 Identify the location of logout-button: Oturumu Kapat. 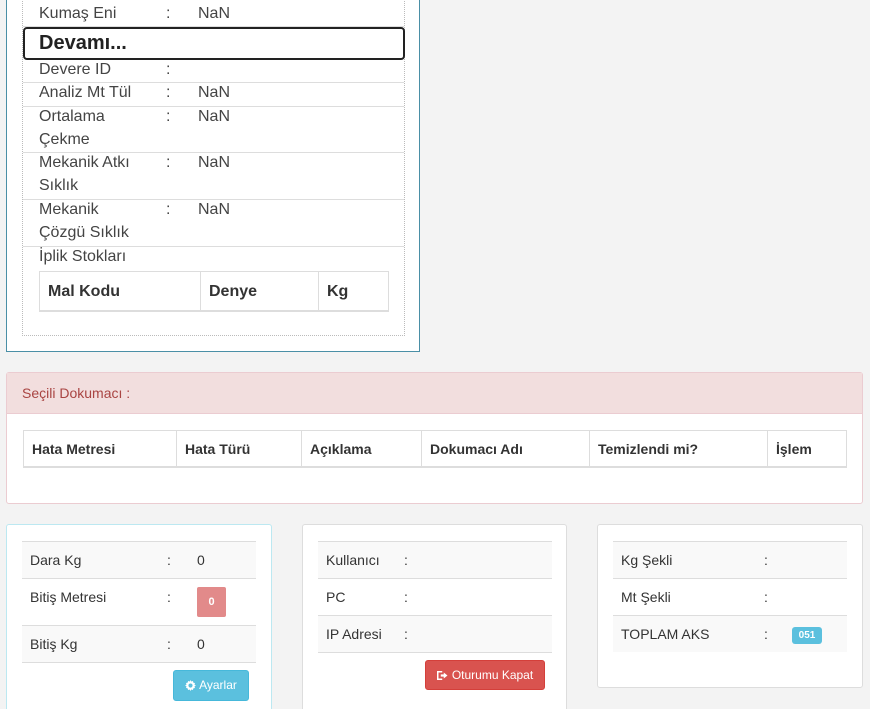
(485, 675).